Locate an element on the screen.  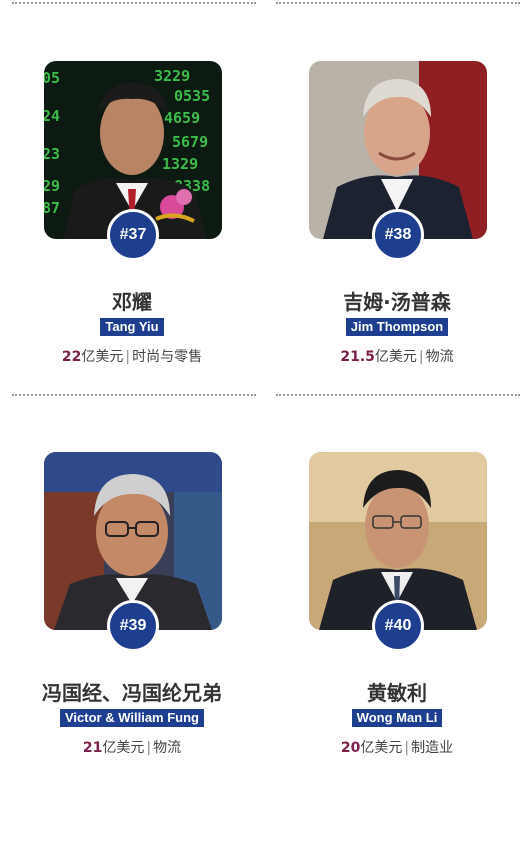
svg-text: 24 is located at coordinates (52, 116).